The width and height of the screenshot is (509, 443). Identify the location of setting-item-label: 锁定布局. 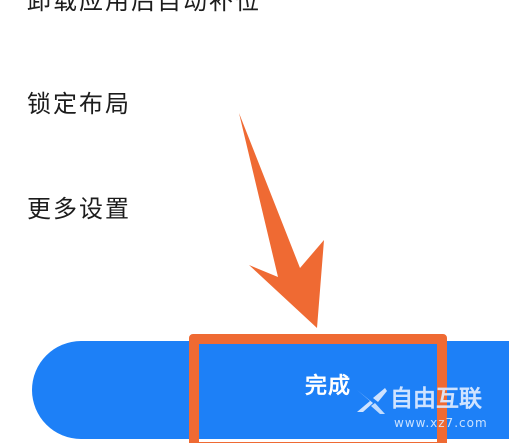
(79, 104).